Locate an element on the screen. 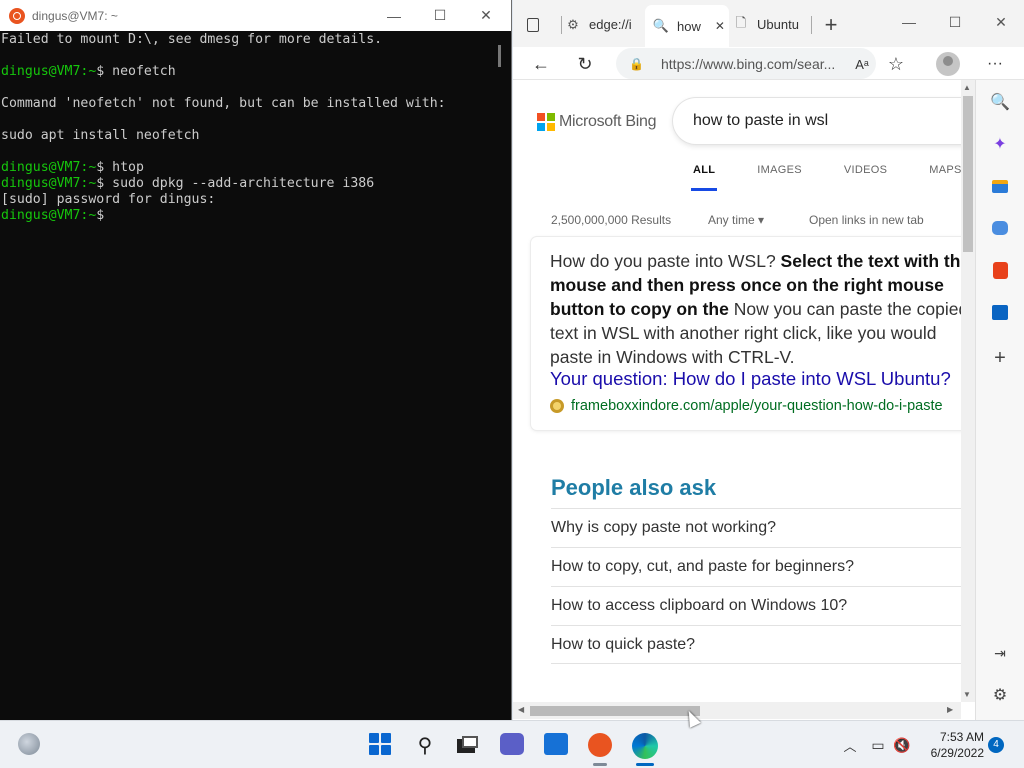  terminal-command: $ neofetch is located at coordinates (136, 71).